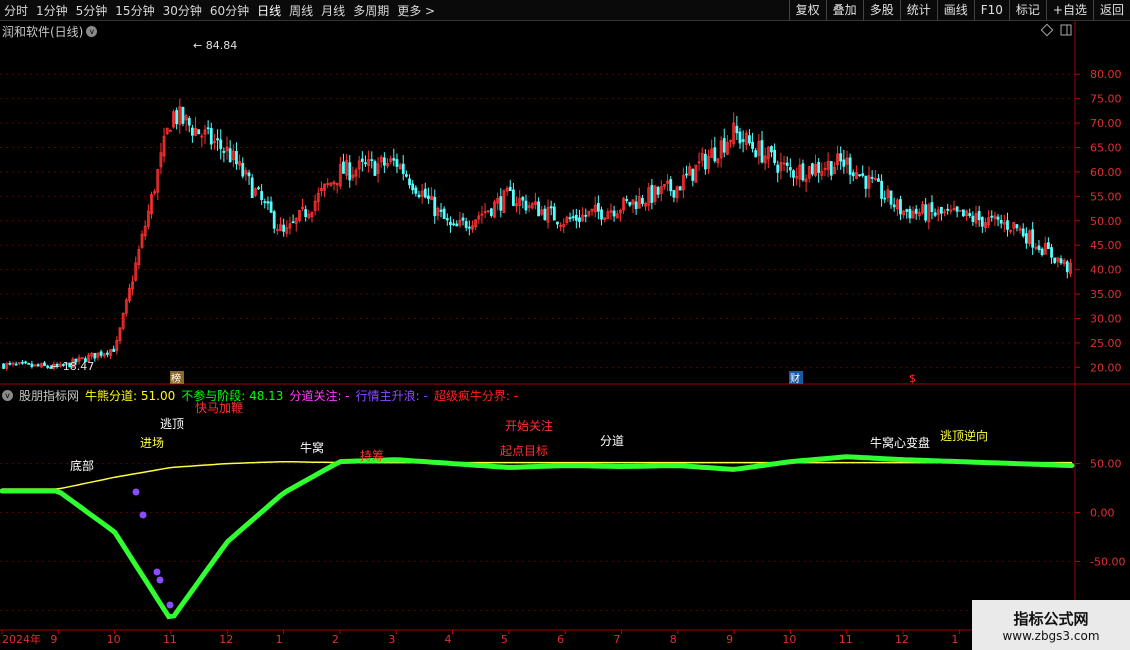 This screenshot has width=1130, height=650. What do you see at coordinates (92, 10) in the screenshot?
I see `tab-timeframe-2: 5分钟` at bounding box center [92, 10].